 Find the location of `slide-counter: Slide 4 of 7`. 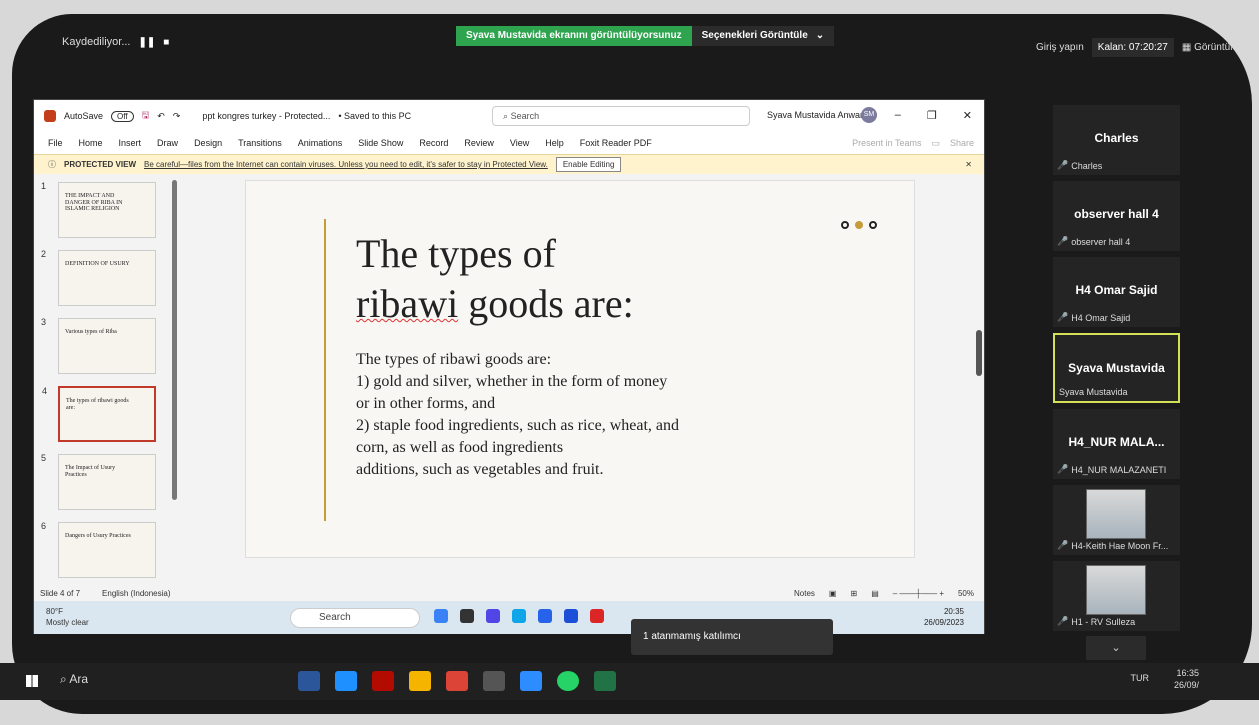

slide-counter: Slide 4 of 7 is located at coordinates (60, 593).